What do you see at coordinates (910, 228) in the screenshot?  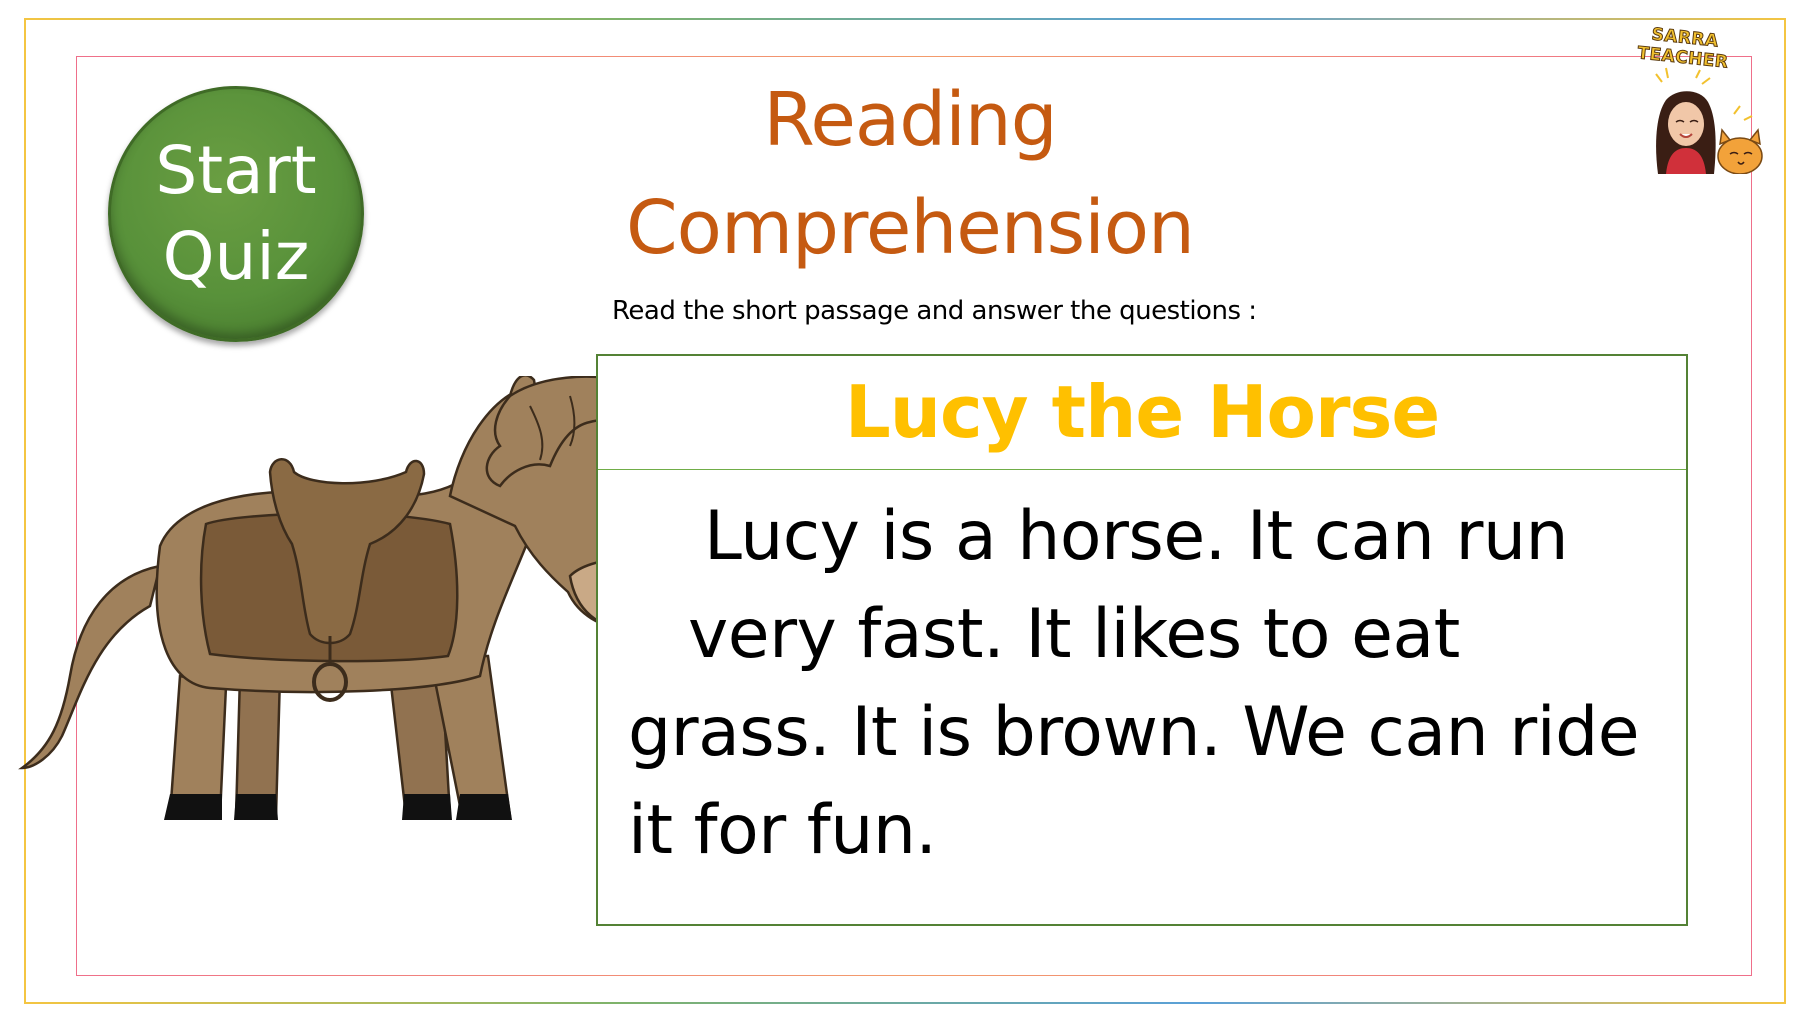 I see `page-title-line2: Comprehension` at bounding box center [910, 228].